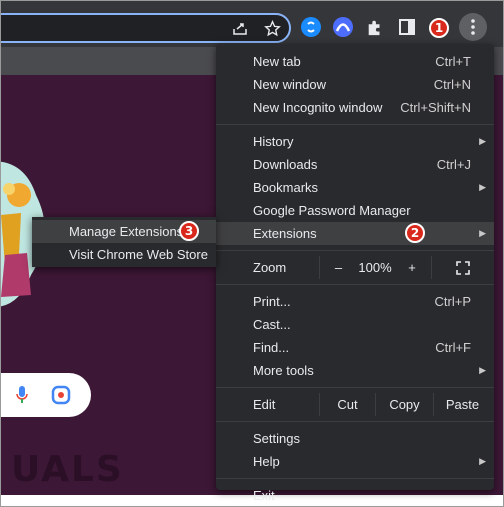  Describe the element at coordinates (355, 187) in the screenshot. I see `menu-item-bookmarks: Bookmarks ▶` at that location.